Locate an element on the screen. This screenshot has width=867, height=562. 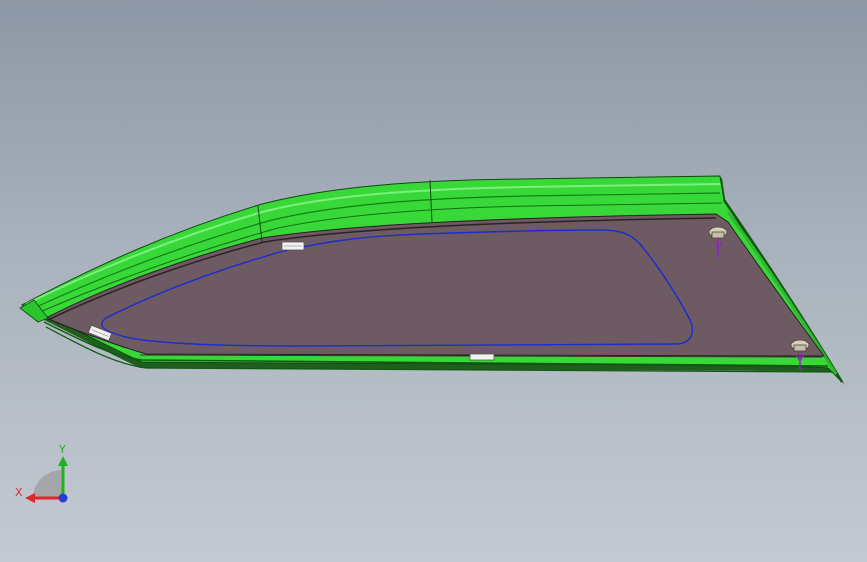
z-axis-dot is located at coordinates (63, 498).